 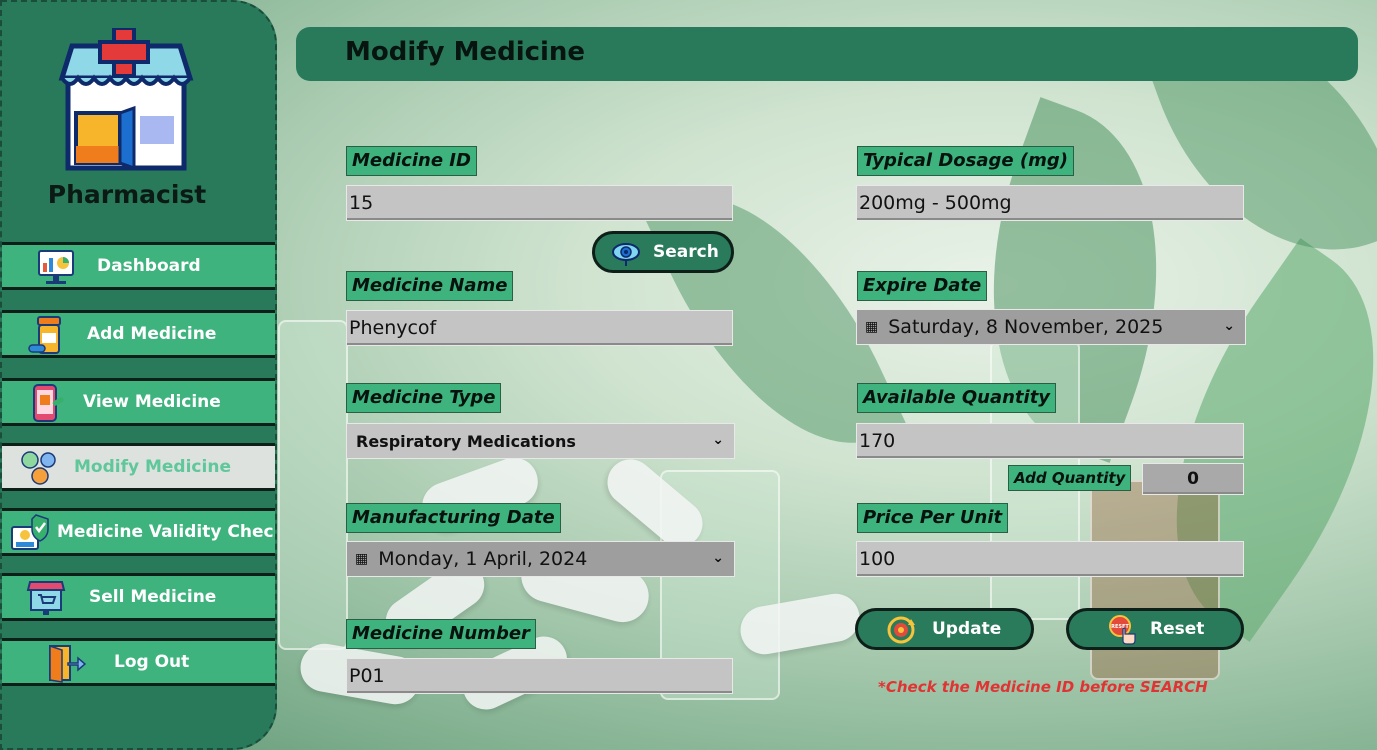 I want to click on available-quantity-input, so click(x=1050, y=441).